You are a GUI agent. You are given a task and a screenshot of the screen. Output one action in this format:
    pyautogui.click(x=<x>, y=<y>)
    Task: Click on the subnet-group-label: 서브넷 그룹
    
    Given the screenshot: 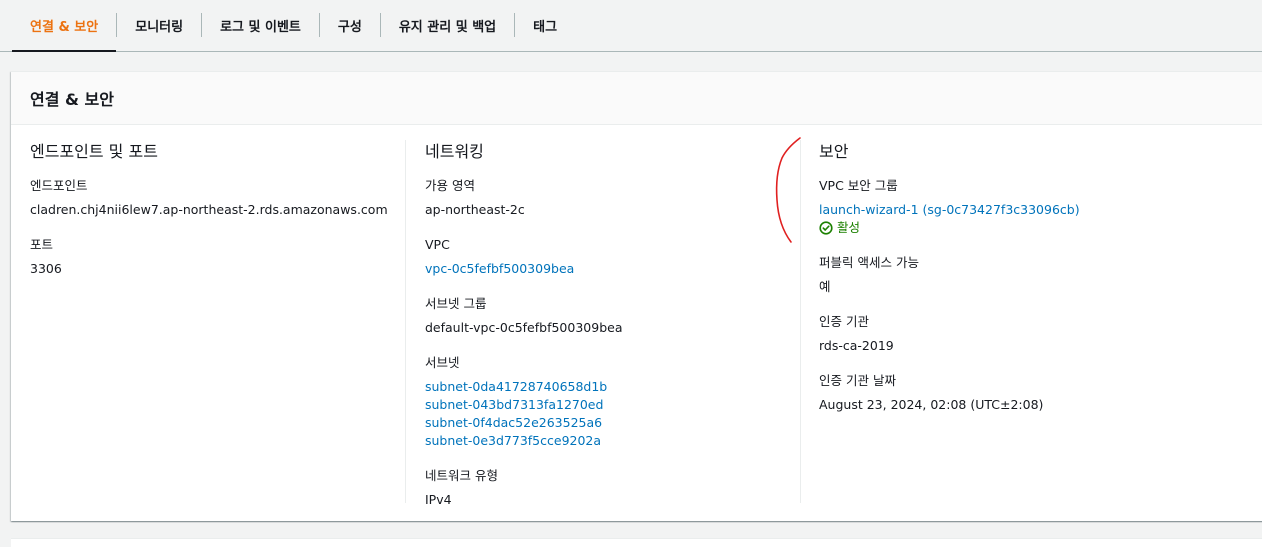 What is the action you would take?
    pyautogui.click(x=456, y=303)
    